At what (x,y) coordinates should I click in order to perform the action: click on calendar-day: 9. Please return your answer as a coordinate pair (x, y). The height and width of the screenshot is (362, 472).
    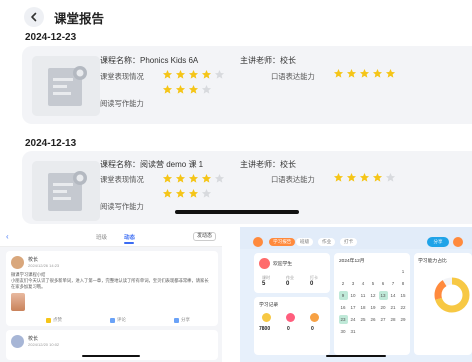
    Looking at the image, I should click on (343, 295).